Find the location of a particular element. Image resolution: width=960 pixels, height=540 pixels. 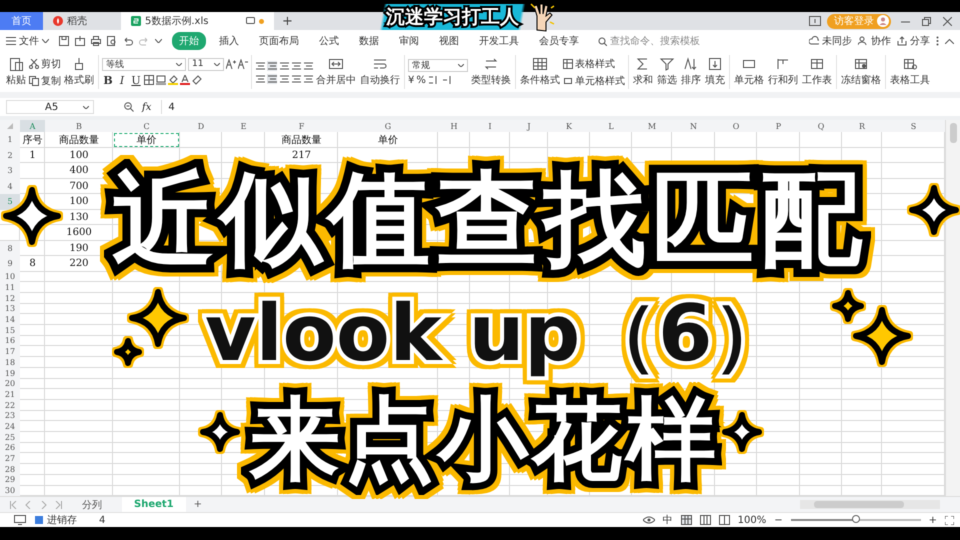

menu-tab: 审阅 is located at coordinates (409, 41).